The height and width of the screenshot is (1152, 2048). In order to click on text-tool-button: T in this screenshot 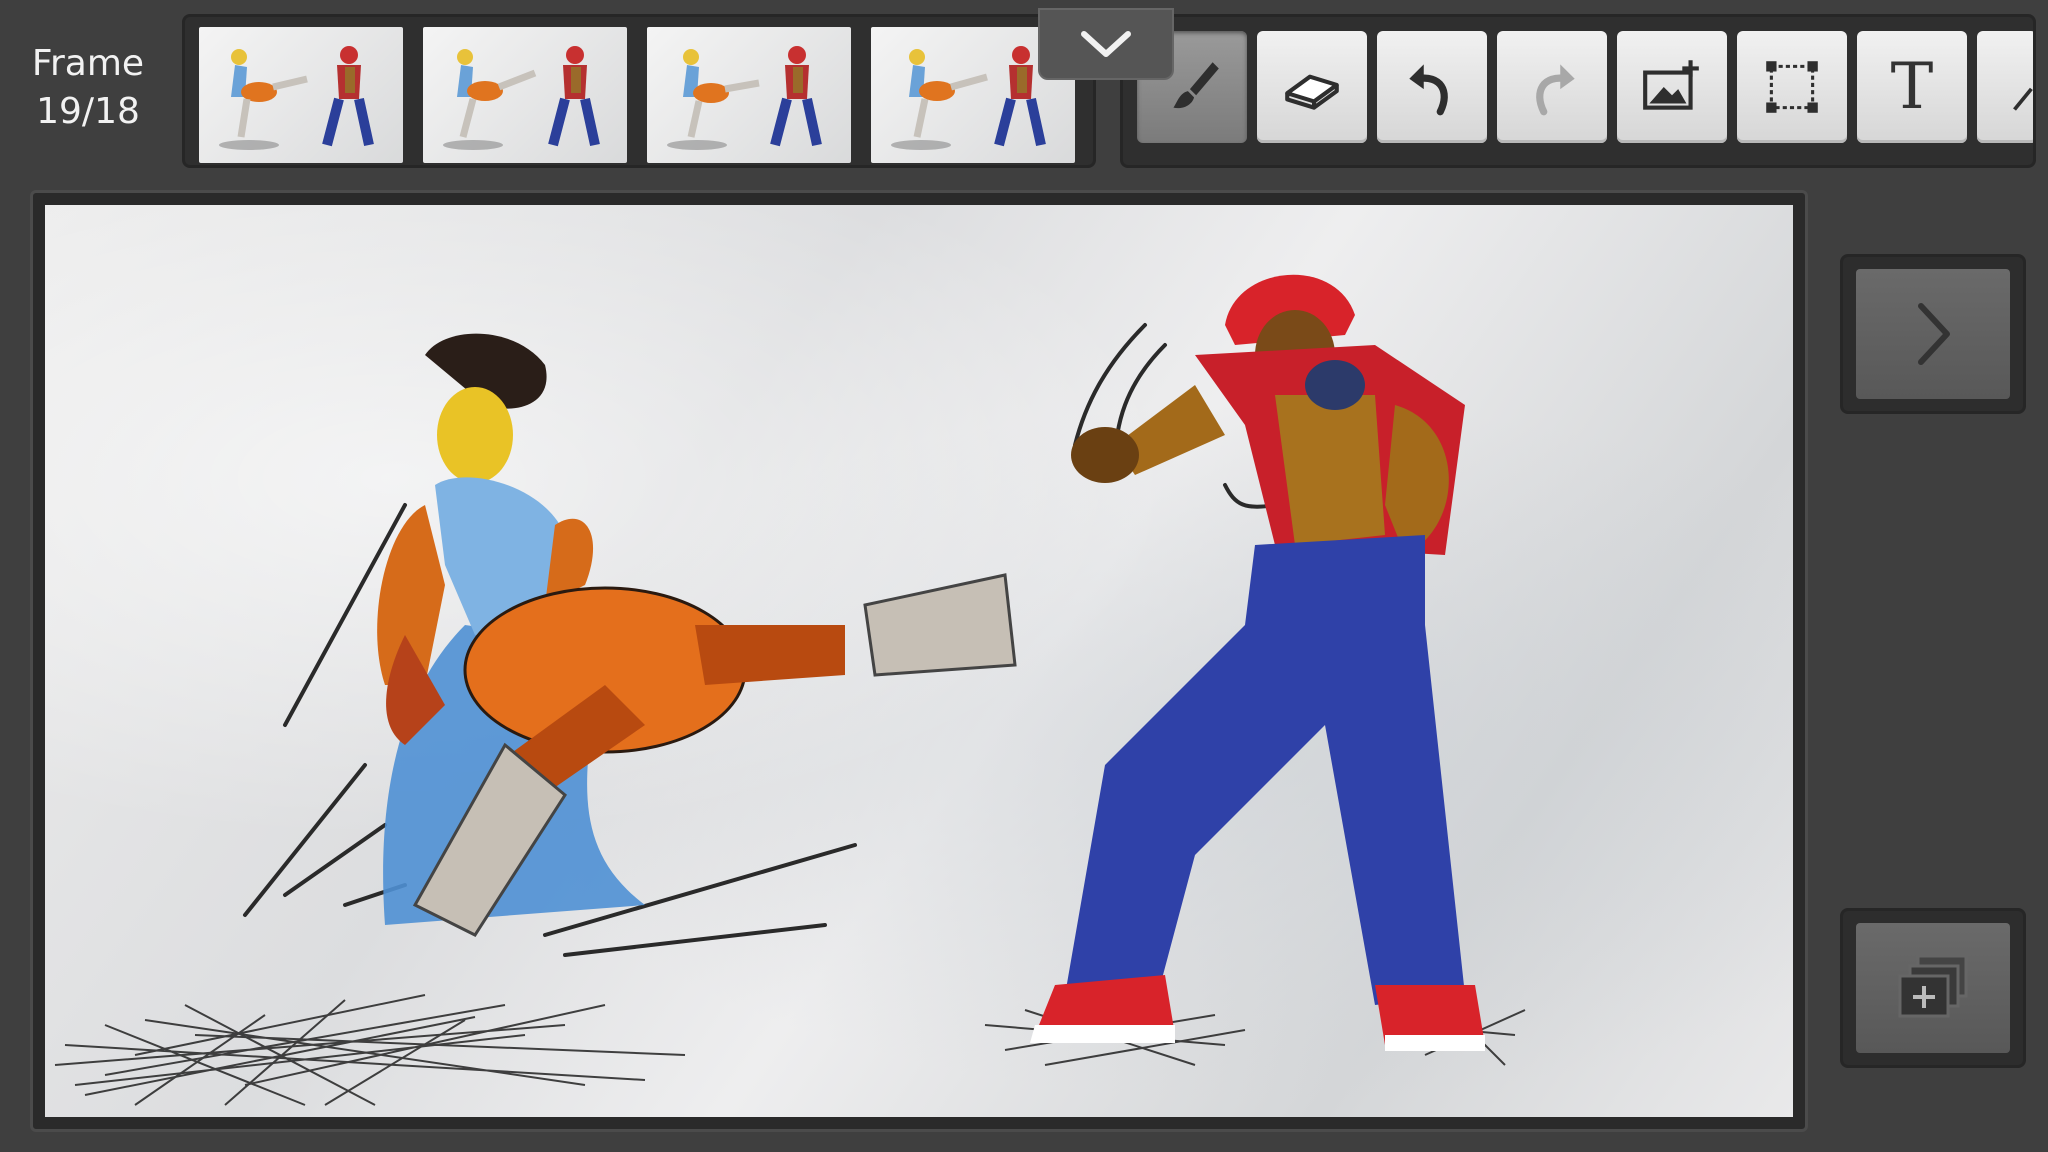, I will do `click(1912, 87)`.